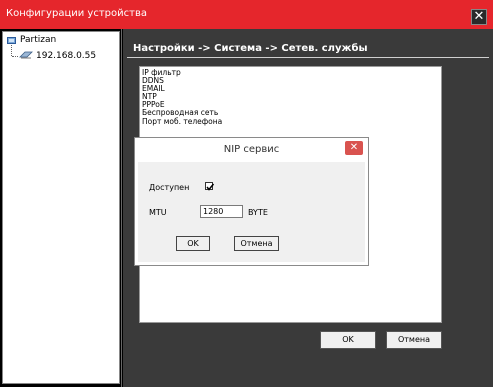 This screenshot has height=387, width=493. Describe the element at coordinates (258, 212) in the screenshot. I see `mtu-unit-label: BYTE` at that location.